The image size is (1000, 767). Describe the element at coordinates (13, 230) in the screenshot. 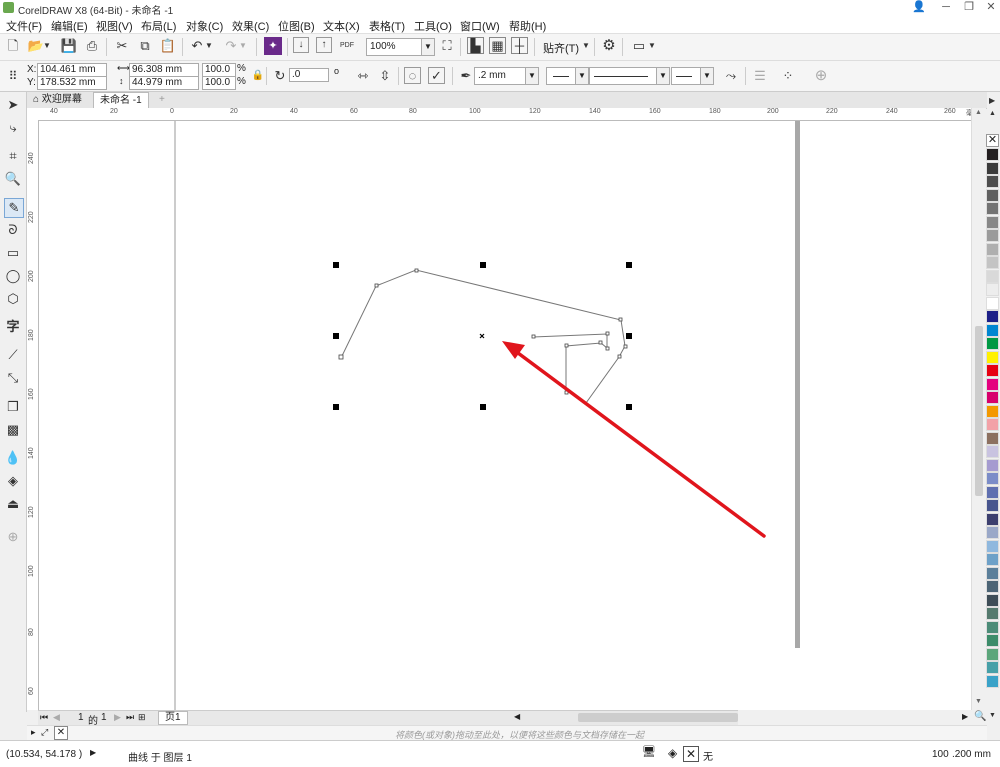

I see `artistic-media-icon: ᘐ` at that location.